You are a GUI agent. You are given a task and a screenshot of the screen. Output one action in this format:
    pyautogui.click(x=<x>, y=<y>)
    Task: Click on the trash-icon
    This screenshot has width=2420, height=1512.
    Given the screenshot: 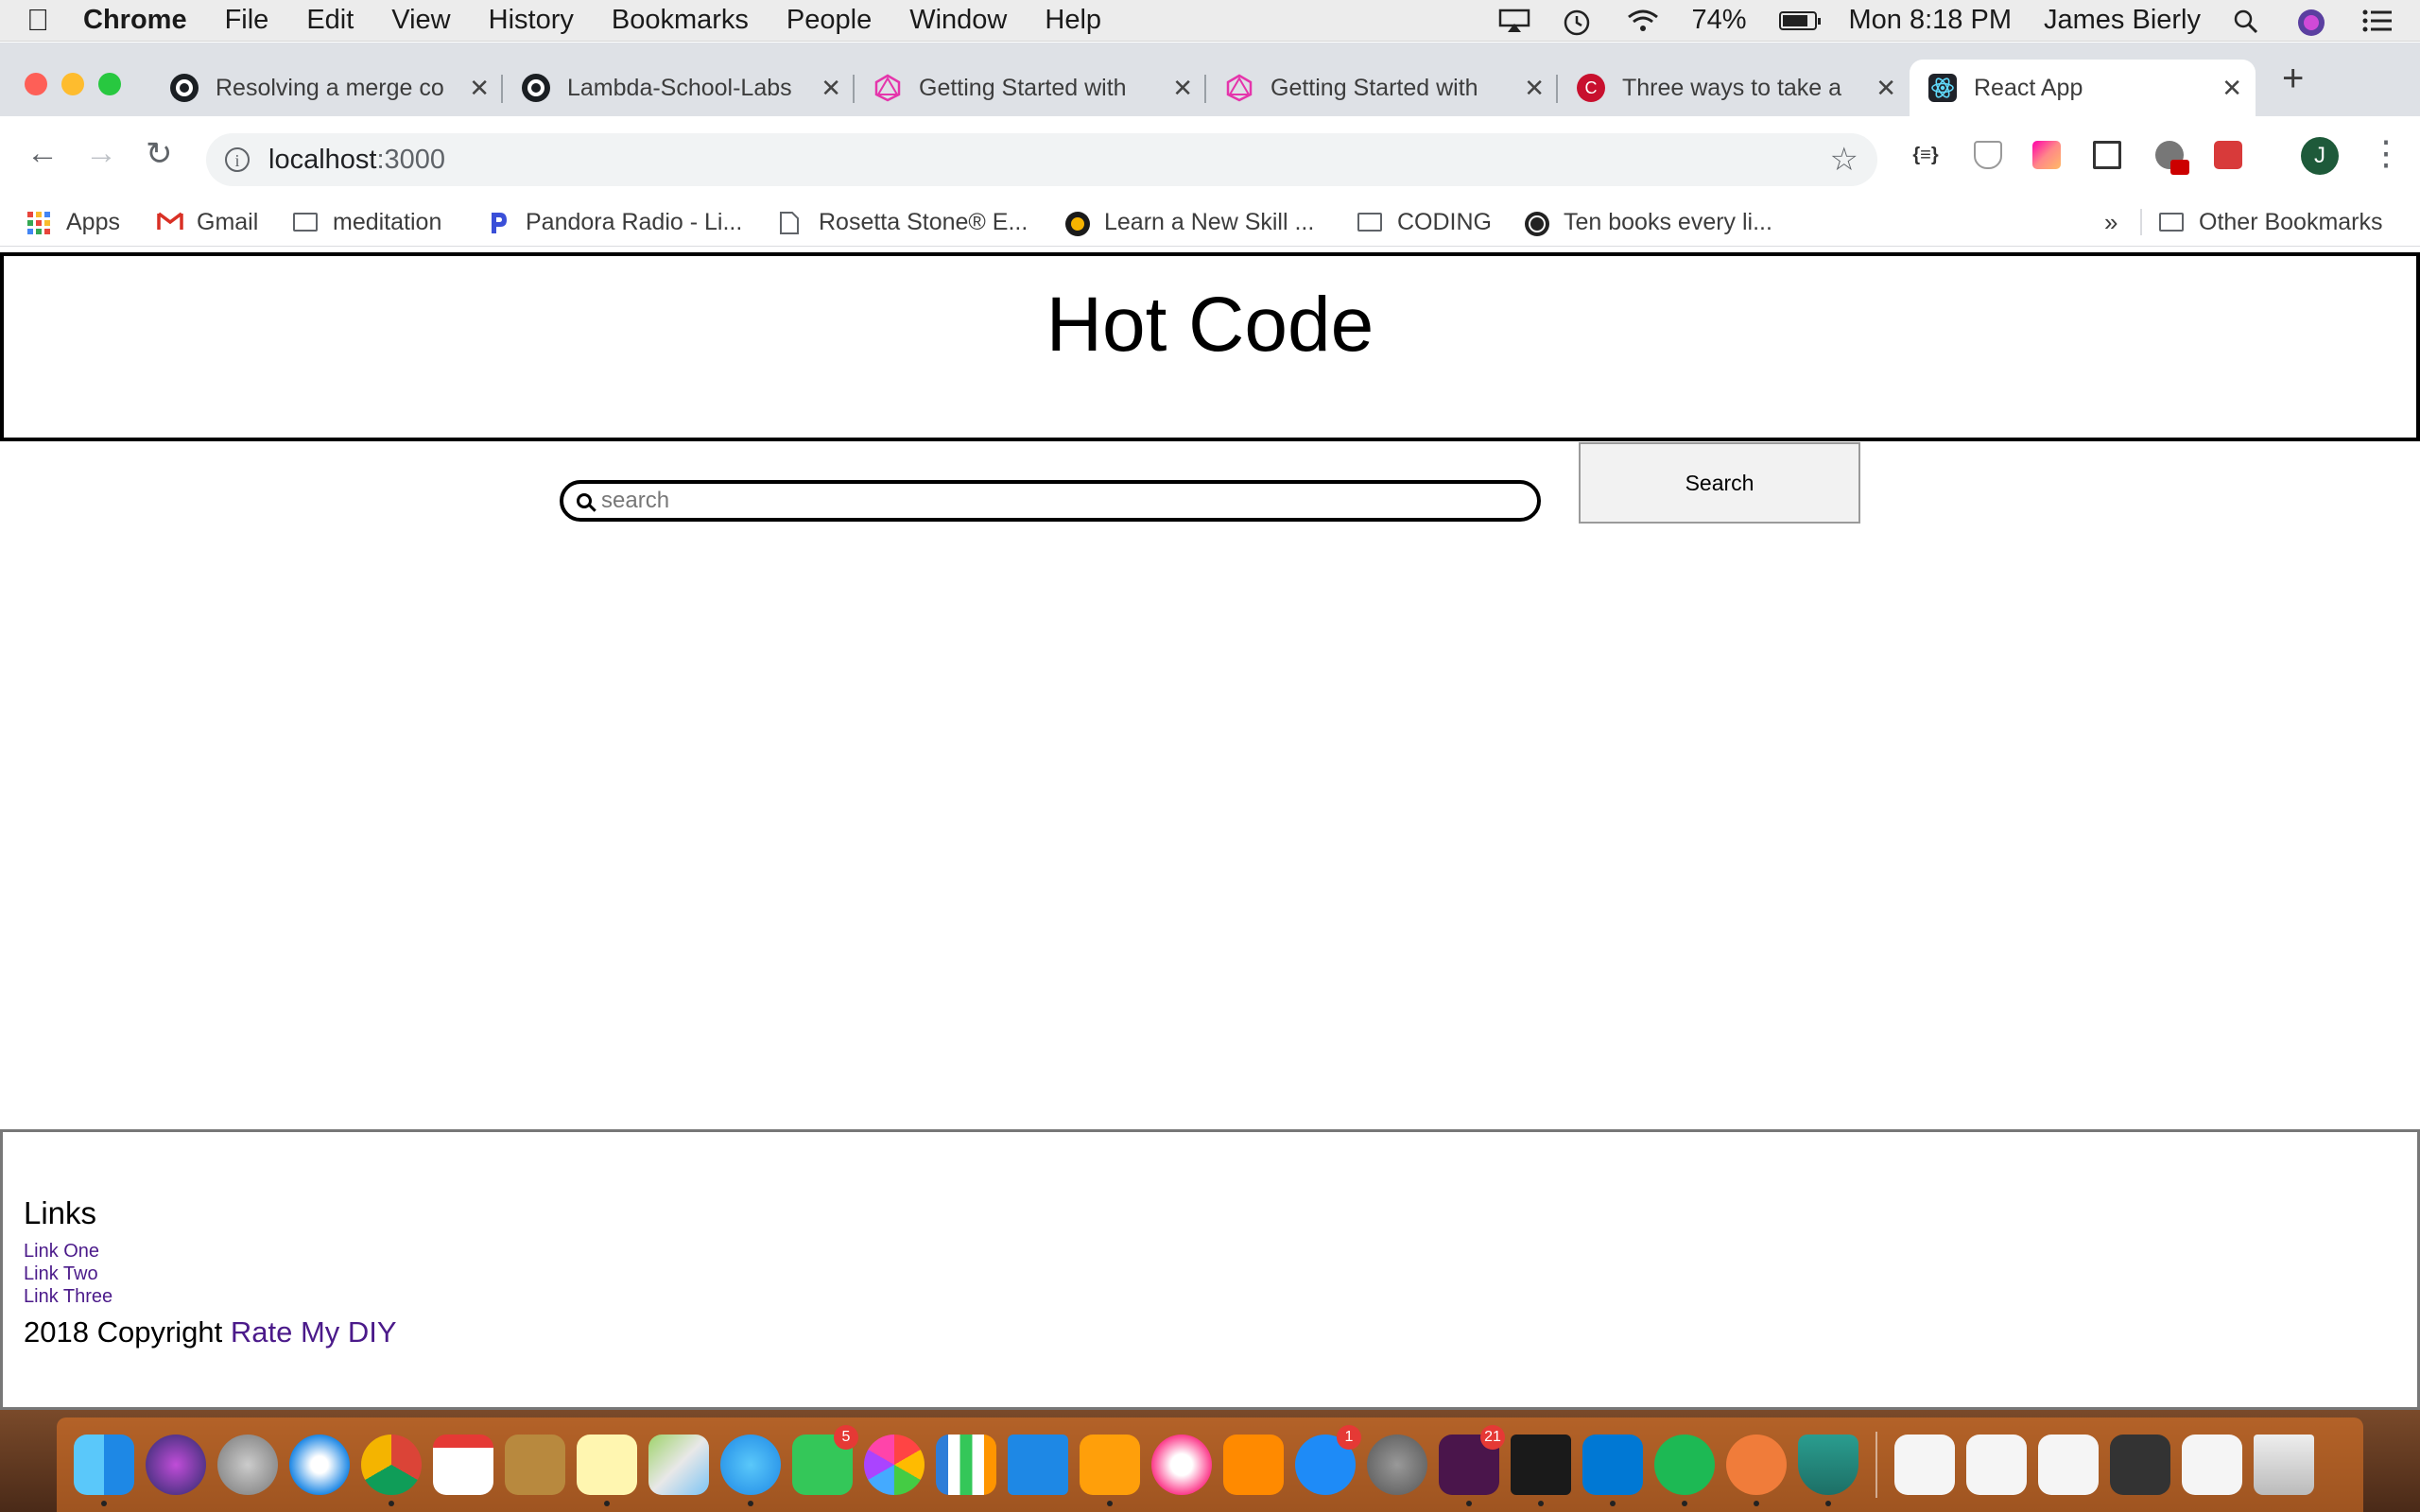 What is the action you would take?
    pyautogui.click(x=2284, y=1465)
    